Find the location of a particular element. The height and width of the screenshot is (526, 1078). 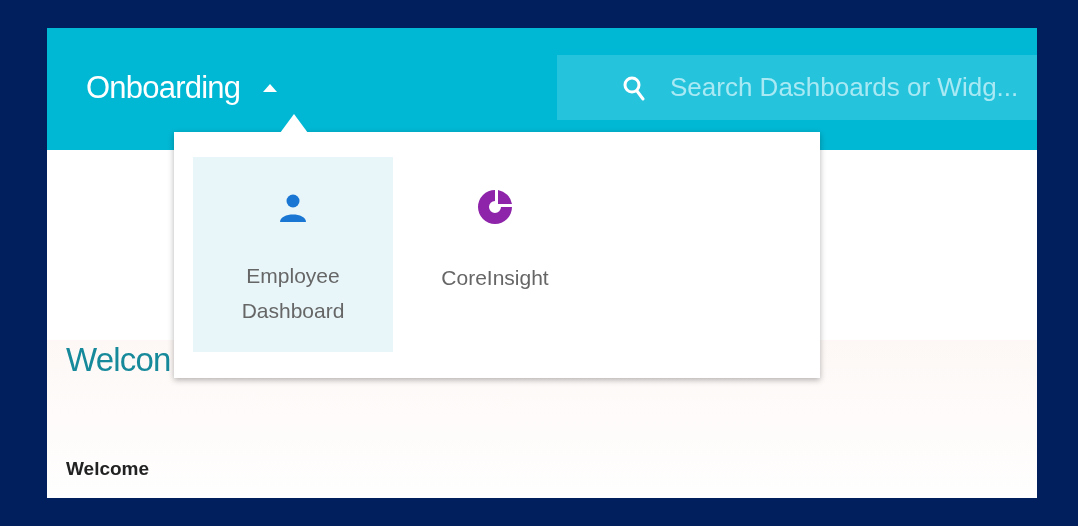

page-heading: Welcon is located at coordinates (118, 360).